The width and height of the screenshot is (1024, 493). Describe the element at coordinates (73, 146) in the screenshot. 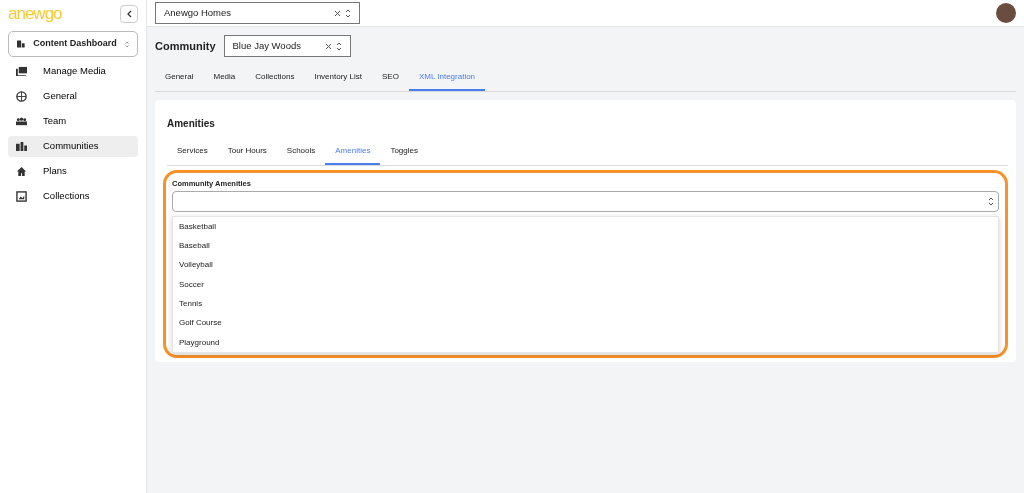

I see `sidebar-item: Communities` at that location.